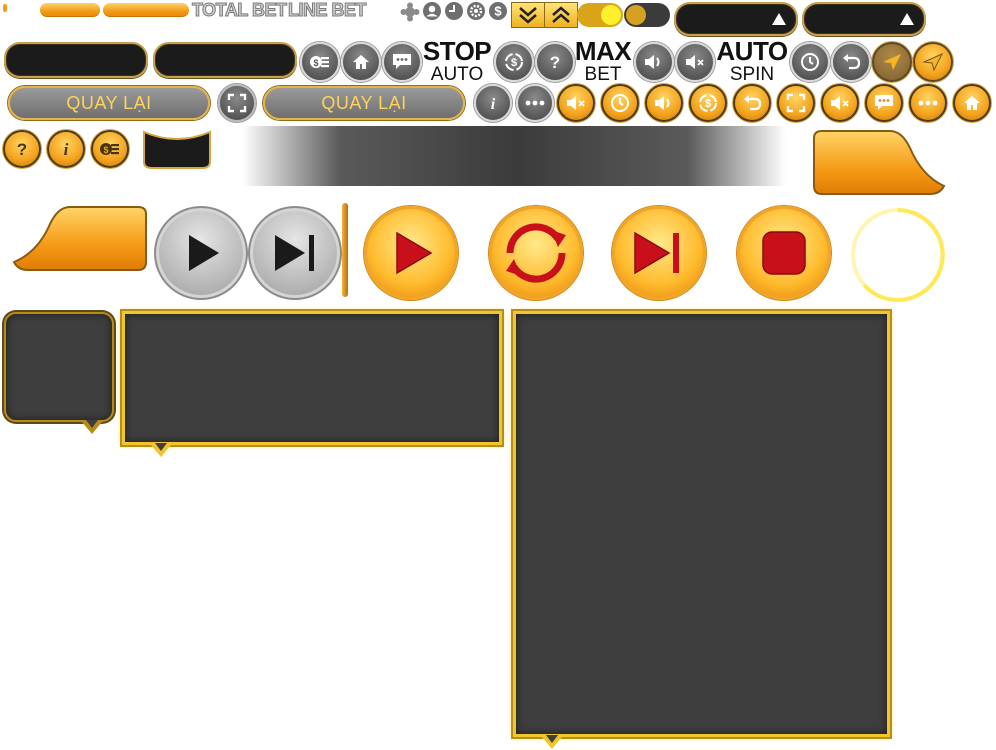  What do you see at coordinates (59, 373) in the screenshot?
I see `tooltip-panel-small` at bounding box center [59, 373].